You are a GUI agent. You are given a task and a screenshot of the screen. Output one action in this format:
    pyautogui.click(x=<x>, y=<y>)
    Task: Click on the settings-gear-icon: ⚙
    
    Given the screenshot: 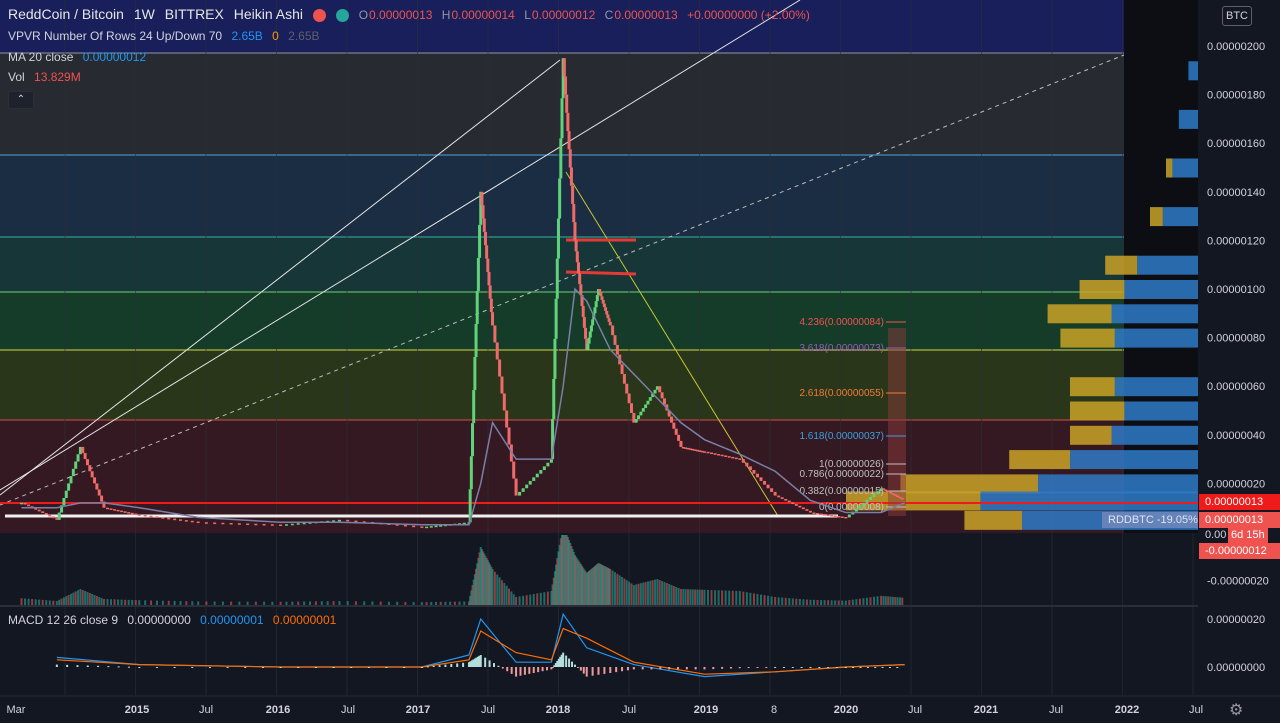 What is the action you would take?
    pyautogui.click(x=1236, y=710)
    